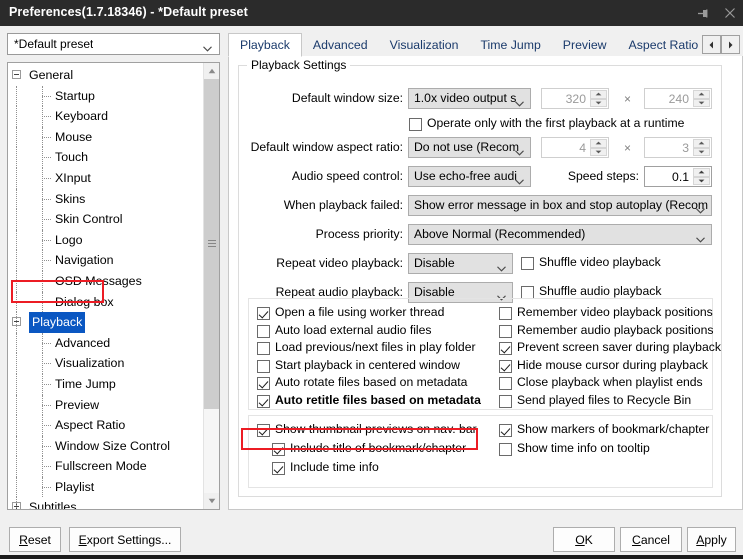 The image size is (743, 559). Describe the element at coordinates (72, 157) in the screenshot. I see `tree-item-label: Touch` at that location.